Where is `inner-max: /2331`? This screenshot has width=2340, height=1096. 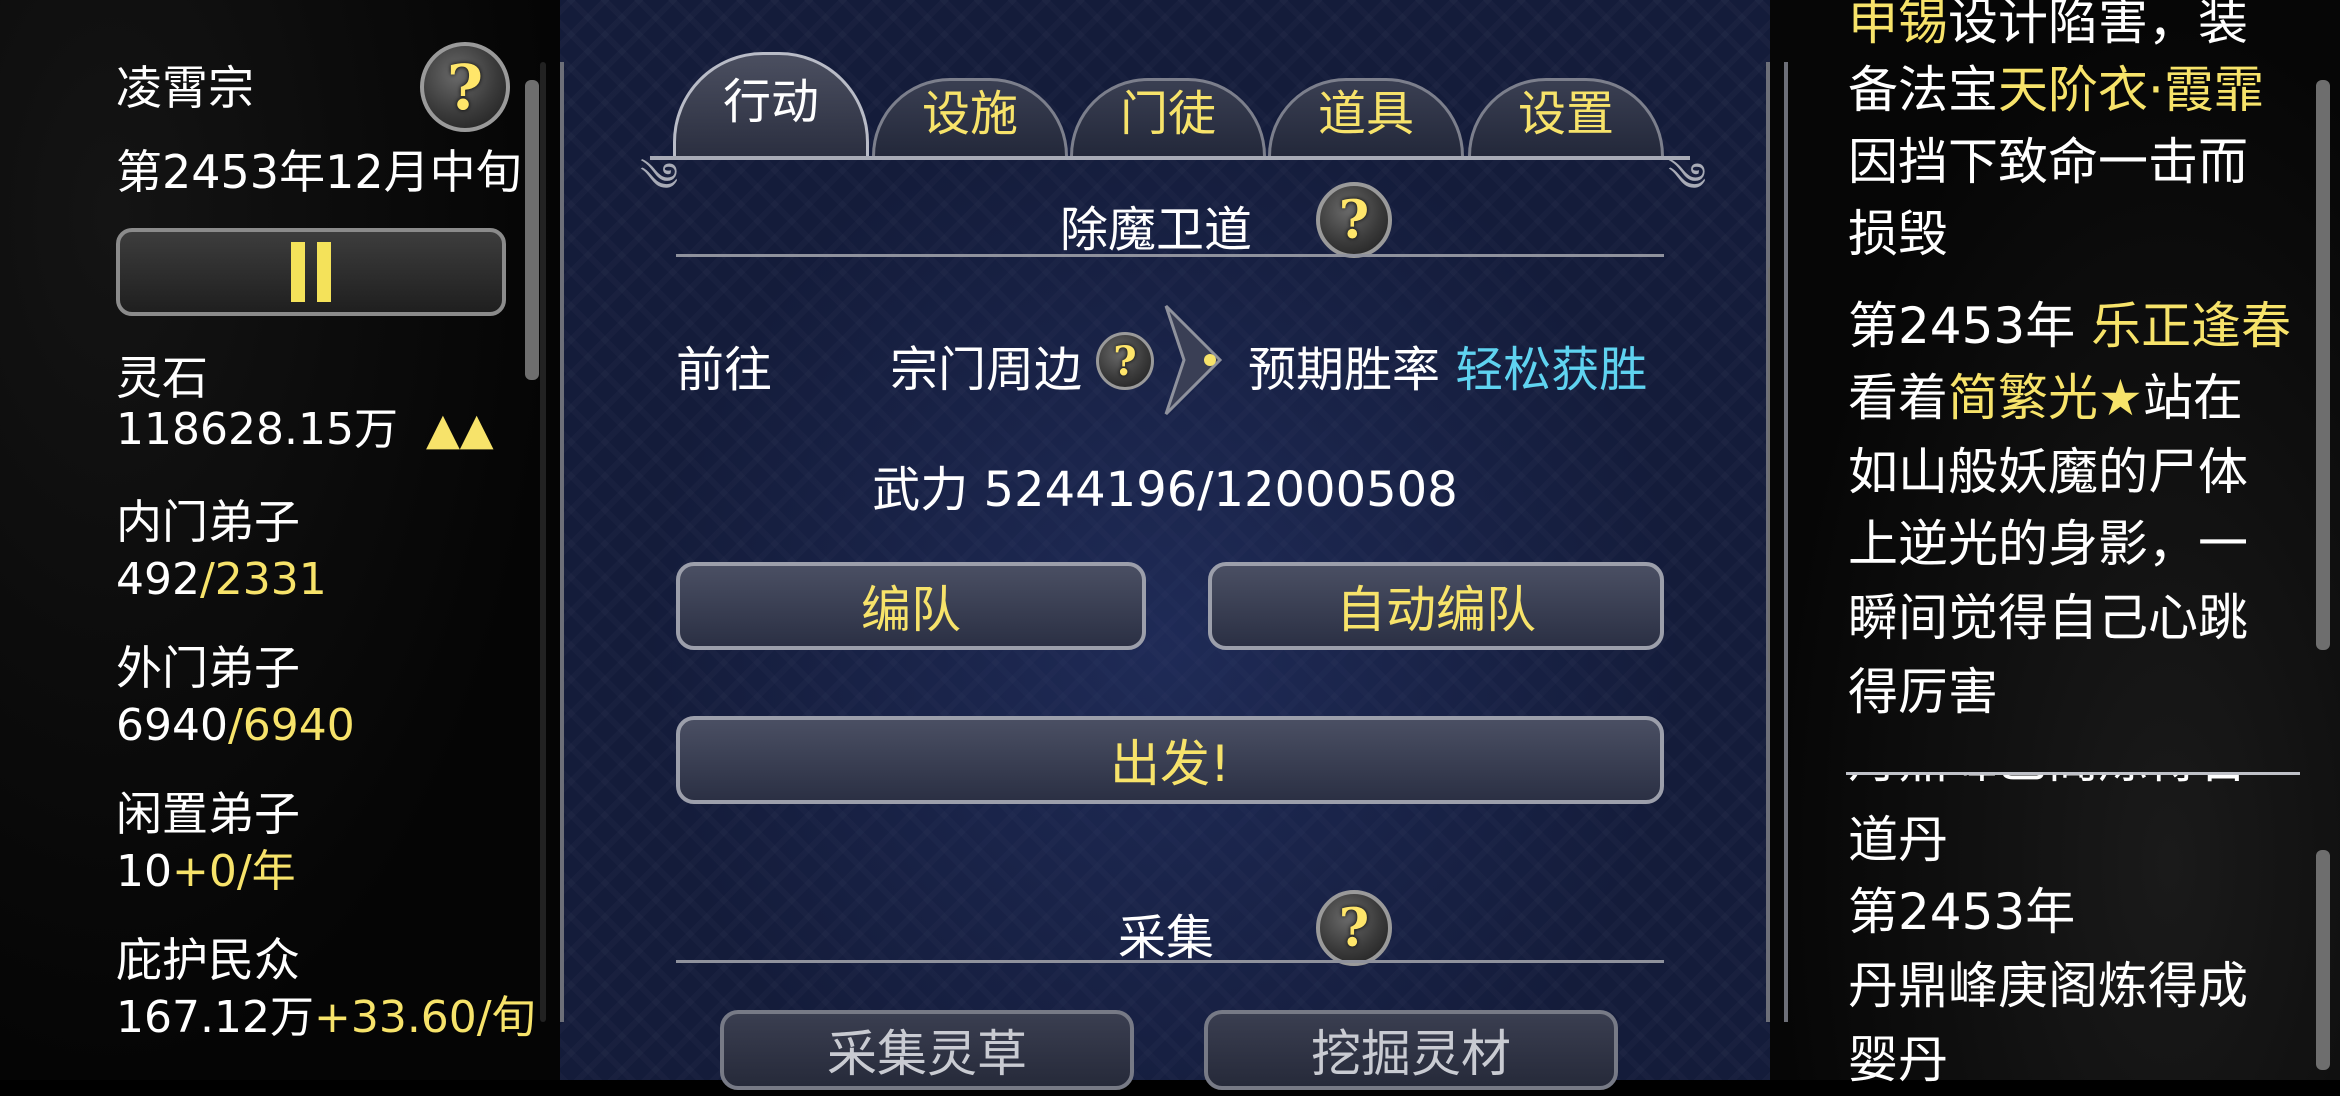
inner-max: /2331 is located at coordinates (263, 579).